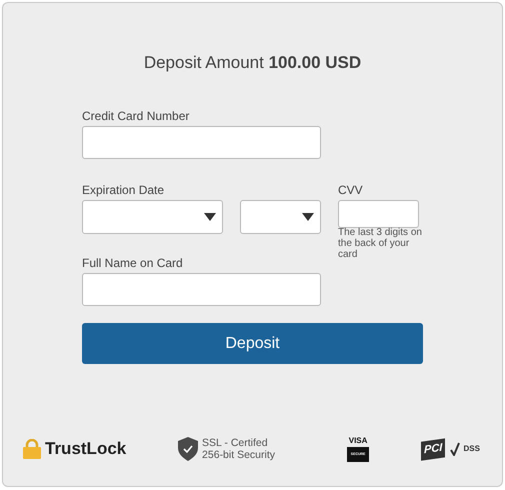 The height and width of the screenshot is (490, 505). What do you see at coordinates (188, 449) in the screenshot?
I see `shield-icon` at bounding box center [188, 449].